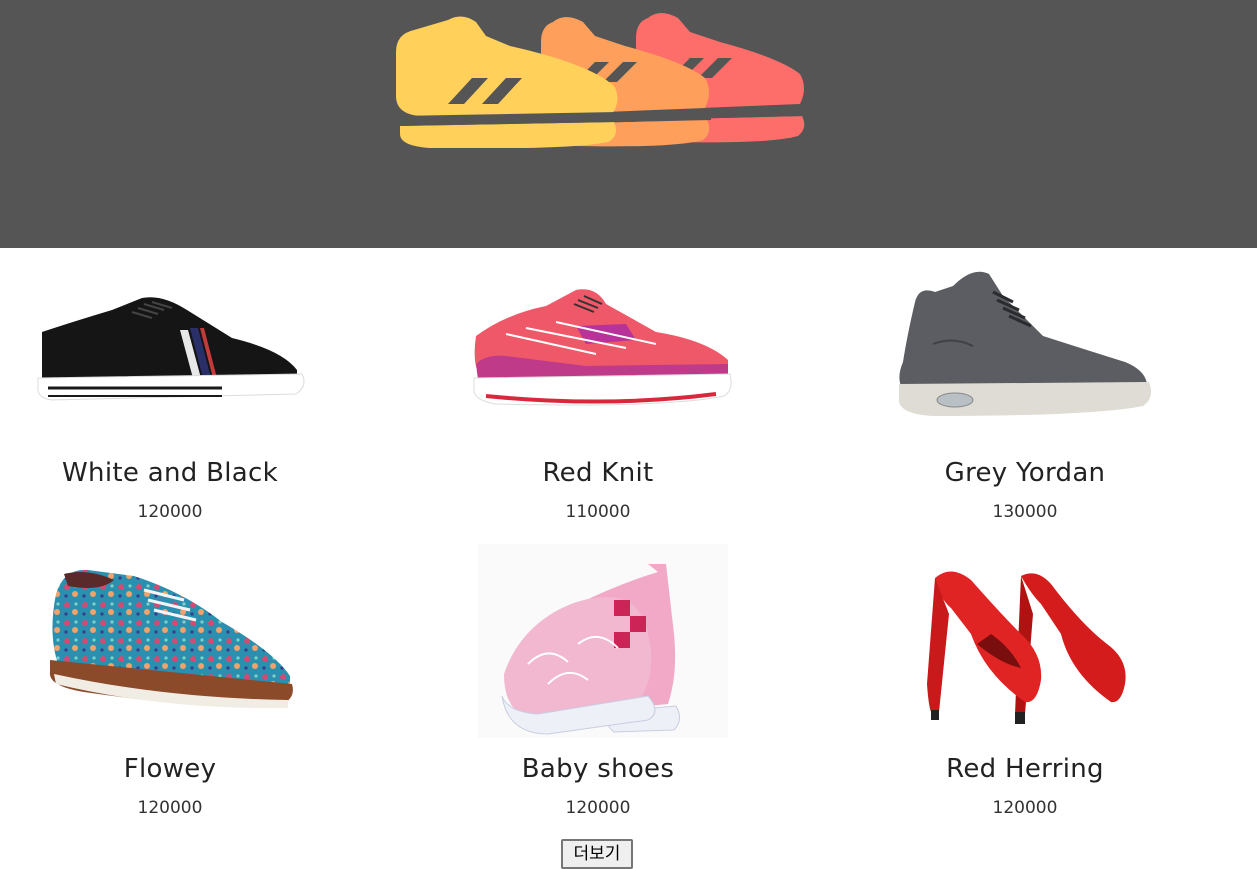  What do you see at coordinates (170, 769) in the screenshot?
I see `product-name: Flowey` at bounding box center [170, 769].